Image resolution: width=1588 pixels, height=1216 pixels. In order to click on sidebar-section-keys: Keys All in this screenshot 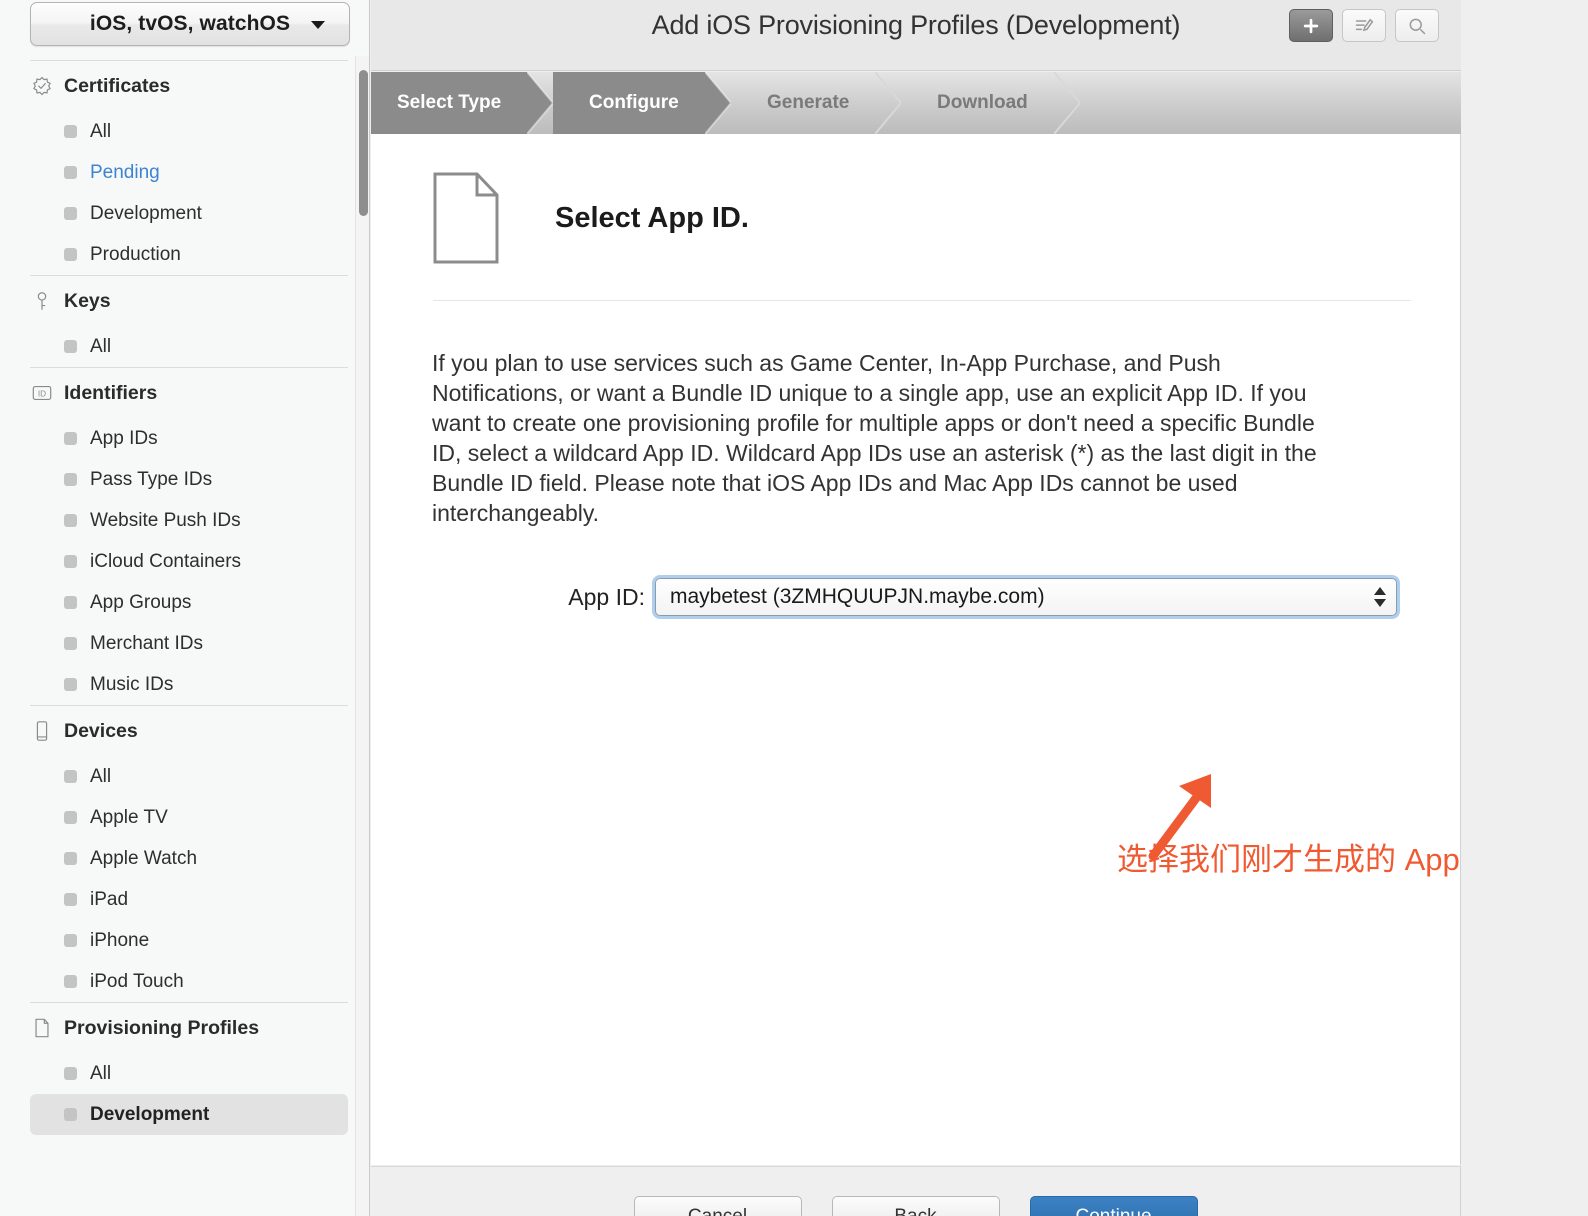, I will do `click(184, 321)`.